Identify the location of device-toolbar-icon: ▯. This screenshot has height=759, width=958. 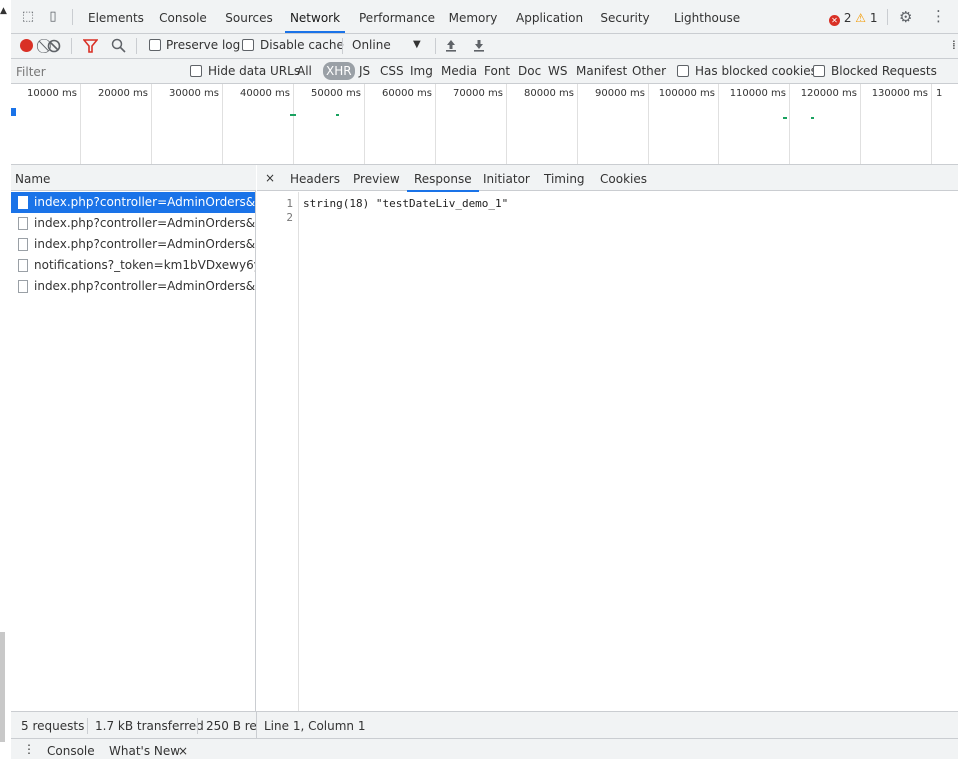
(53, 17).